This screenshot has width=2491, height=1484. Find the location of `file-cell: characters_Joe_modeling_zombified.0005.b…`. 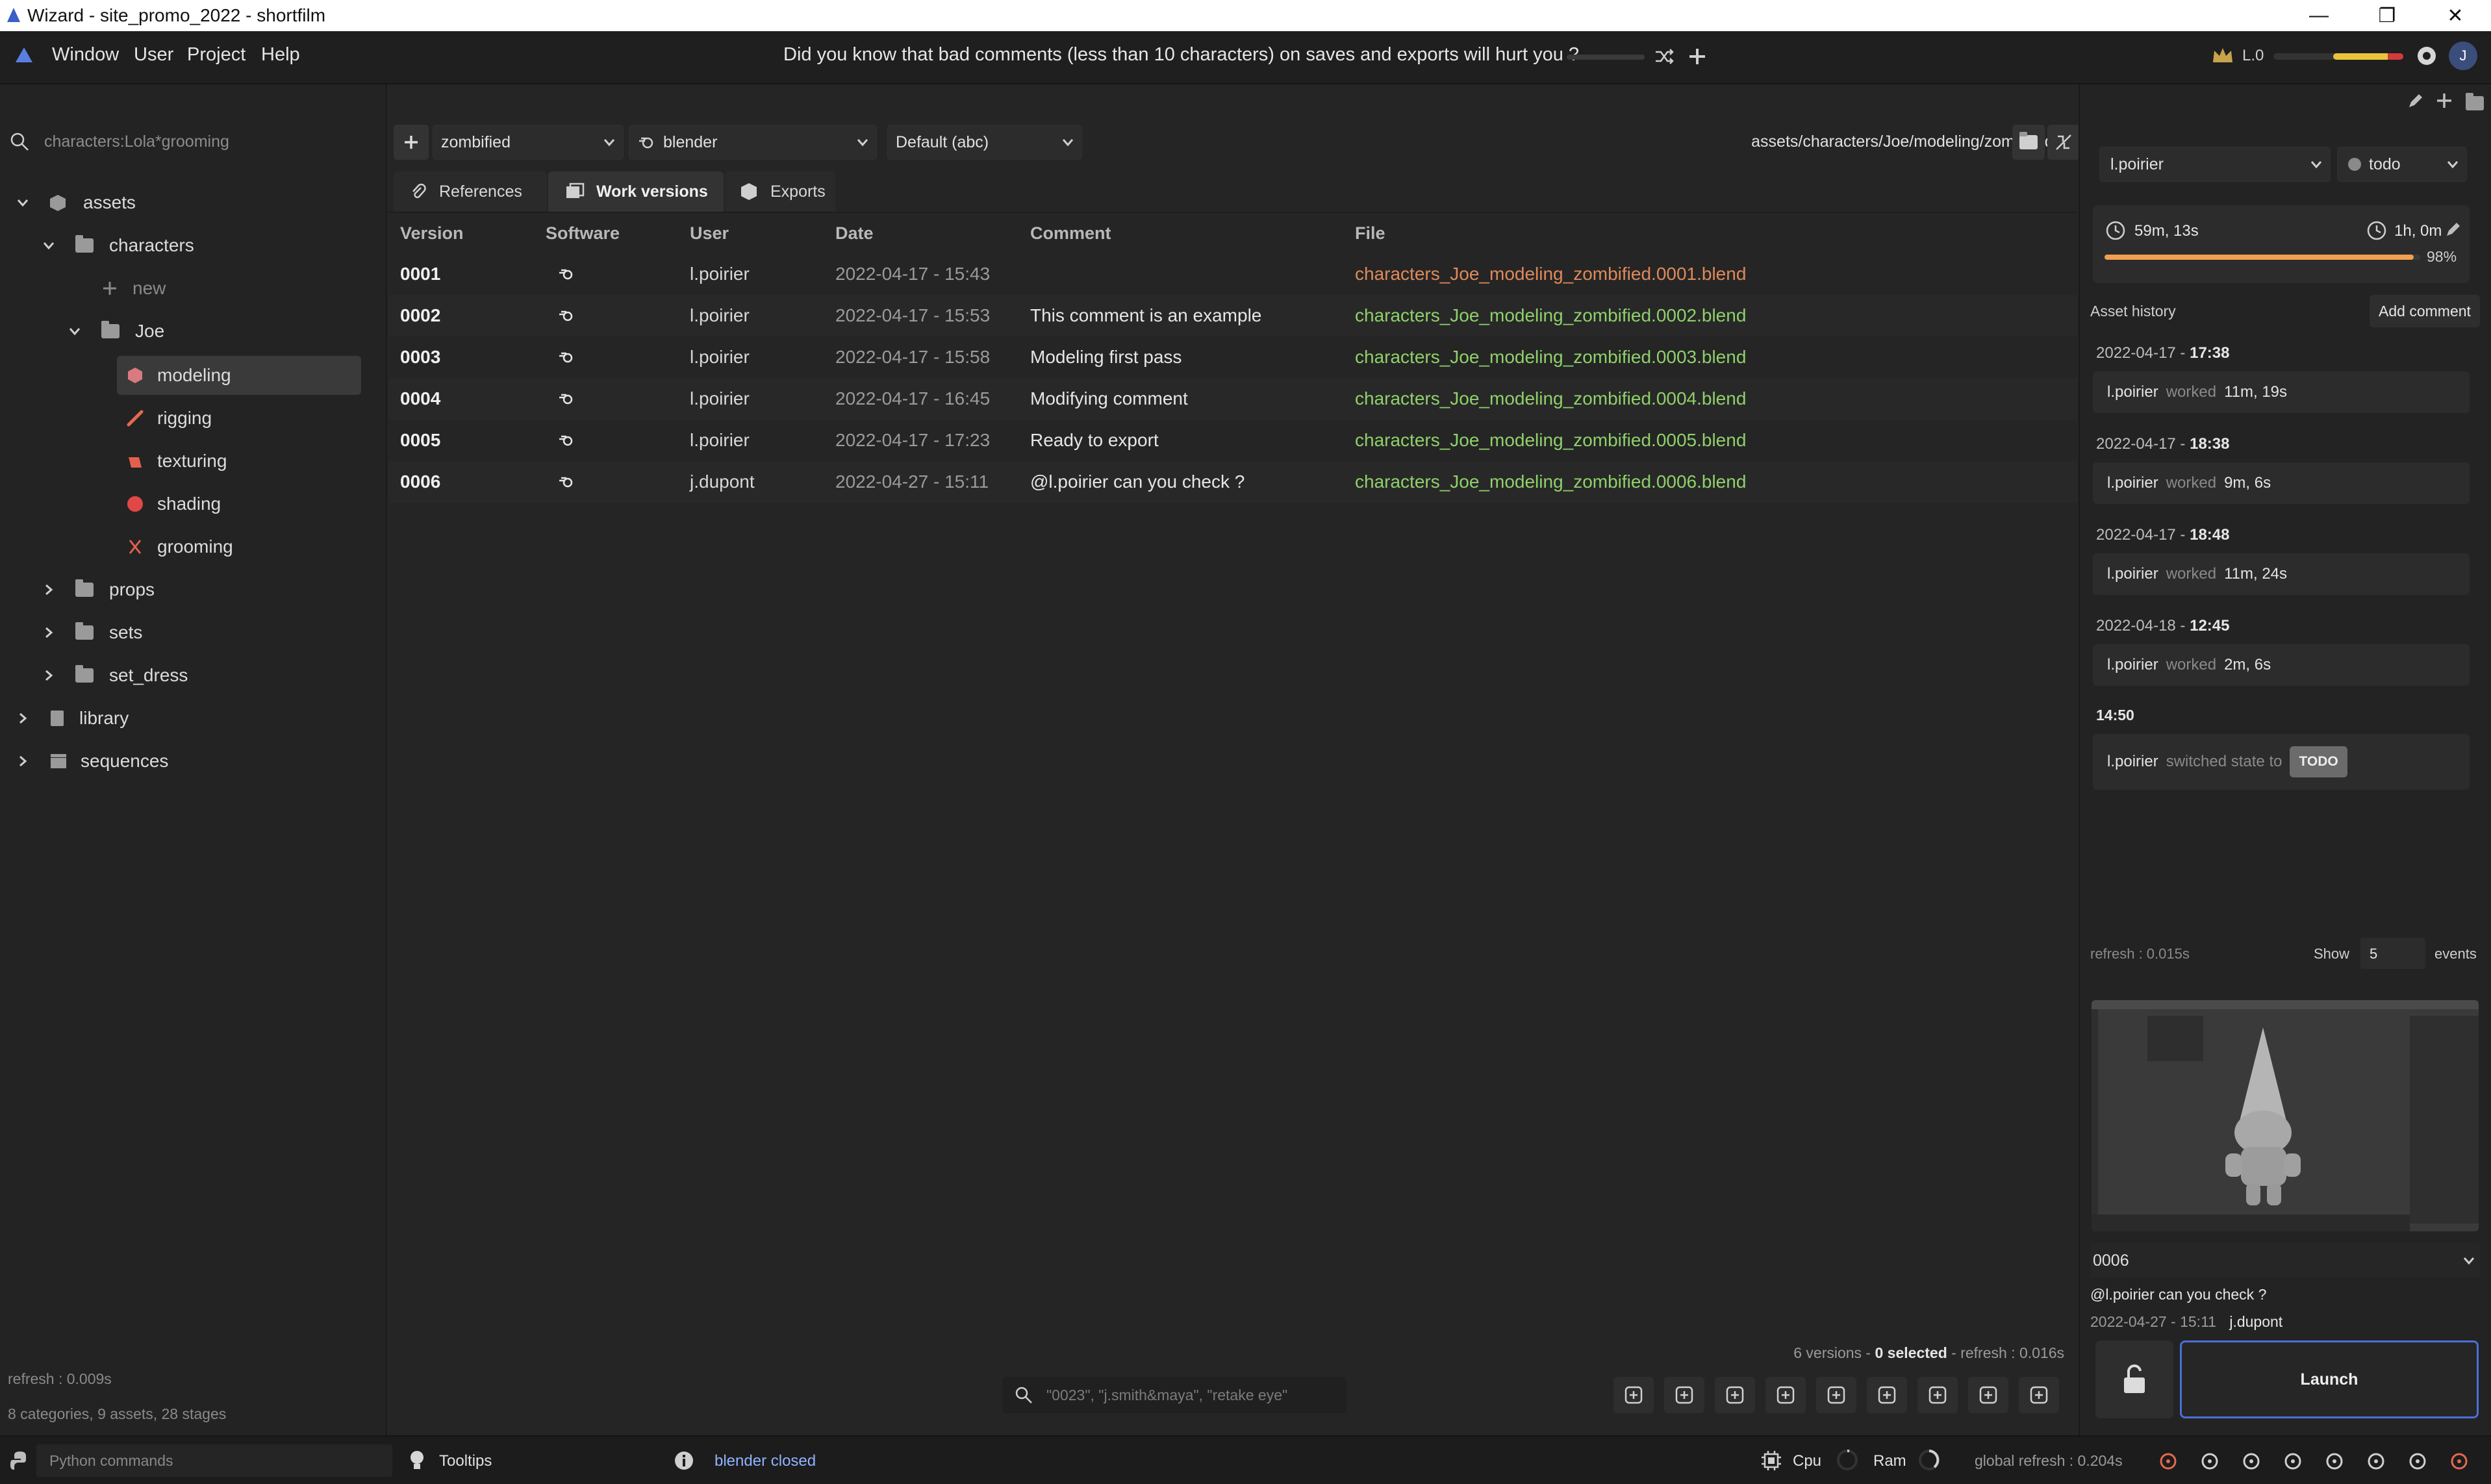

file-cell: characters_Joe_modeling_zombified.0005.b… is located at coordinates (1550, 441).